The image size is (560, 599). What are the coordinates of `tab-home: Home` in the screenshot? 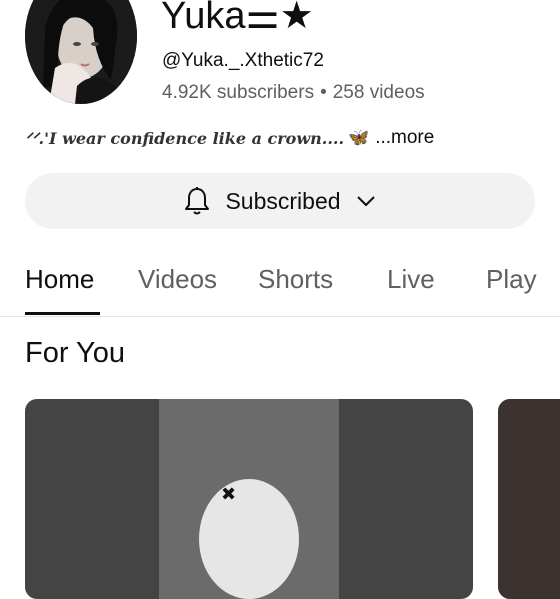 It's located at (59, 279).